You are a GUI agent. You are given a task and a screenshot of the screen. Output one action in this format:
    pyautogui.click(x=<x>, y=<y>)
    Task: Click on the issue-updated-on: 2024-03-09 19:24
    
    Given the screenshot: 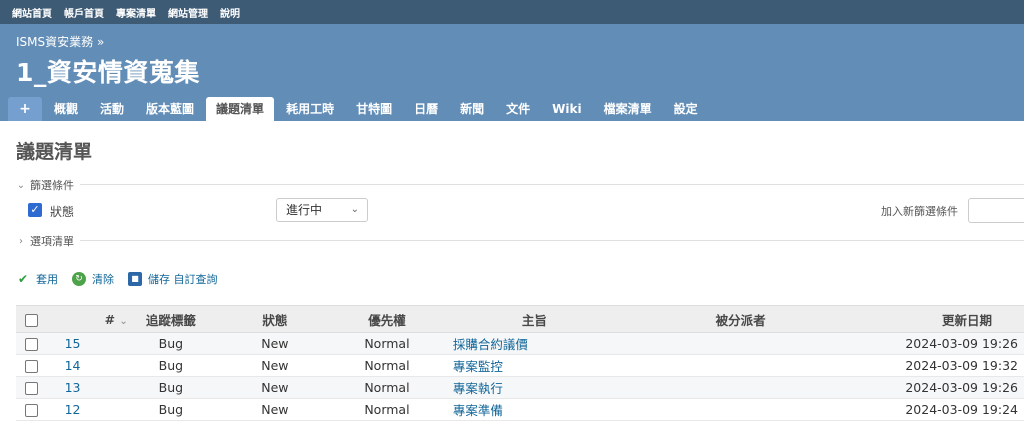 What is the action you would take?
    pyautogui.click(x=917, y=409)
    